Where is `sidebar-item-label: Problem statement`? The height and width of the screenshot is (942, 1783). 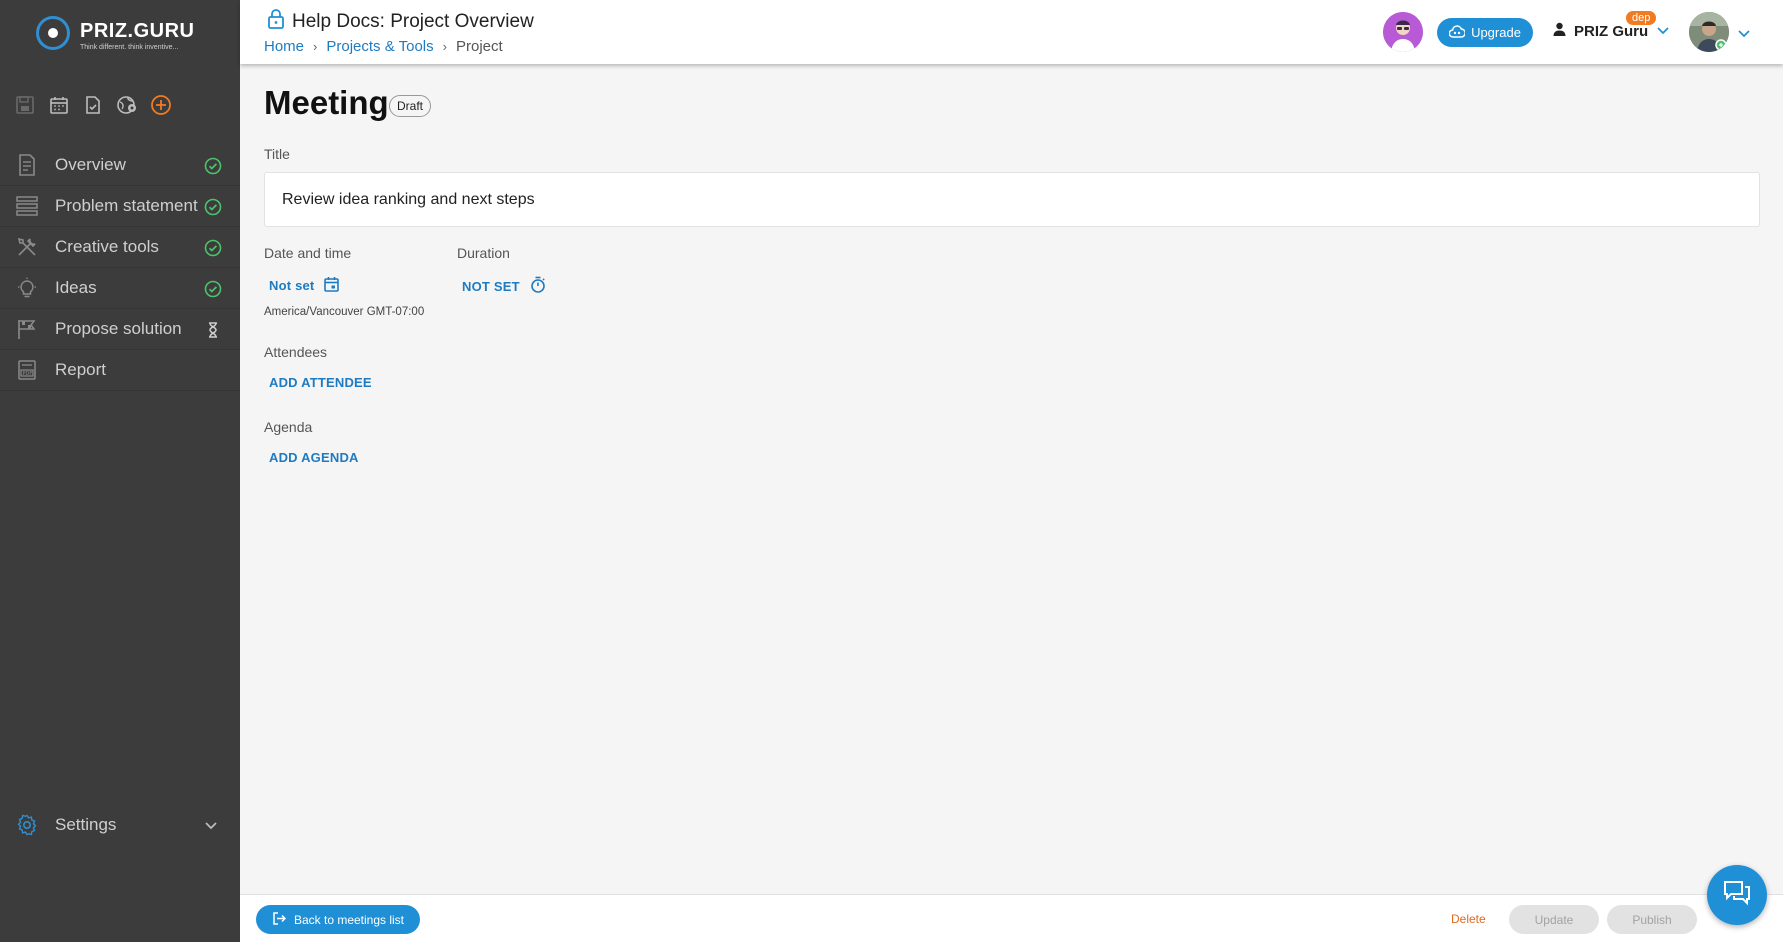
sidebar-item-label: Problem statement is located at coordinates (126, 205).